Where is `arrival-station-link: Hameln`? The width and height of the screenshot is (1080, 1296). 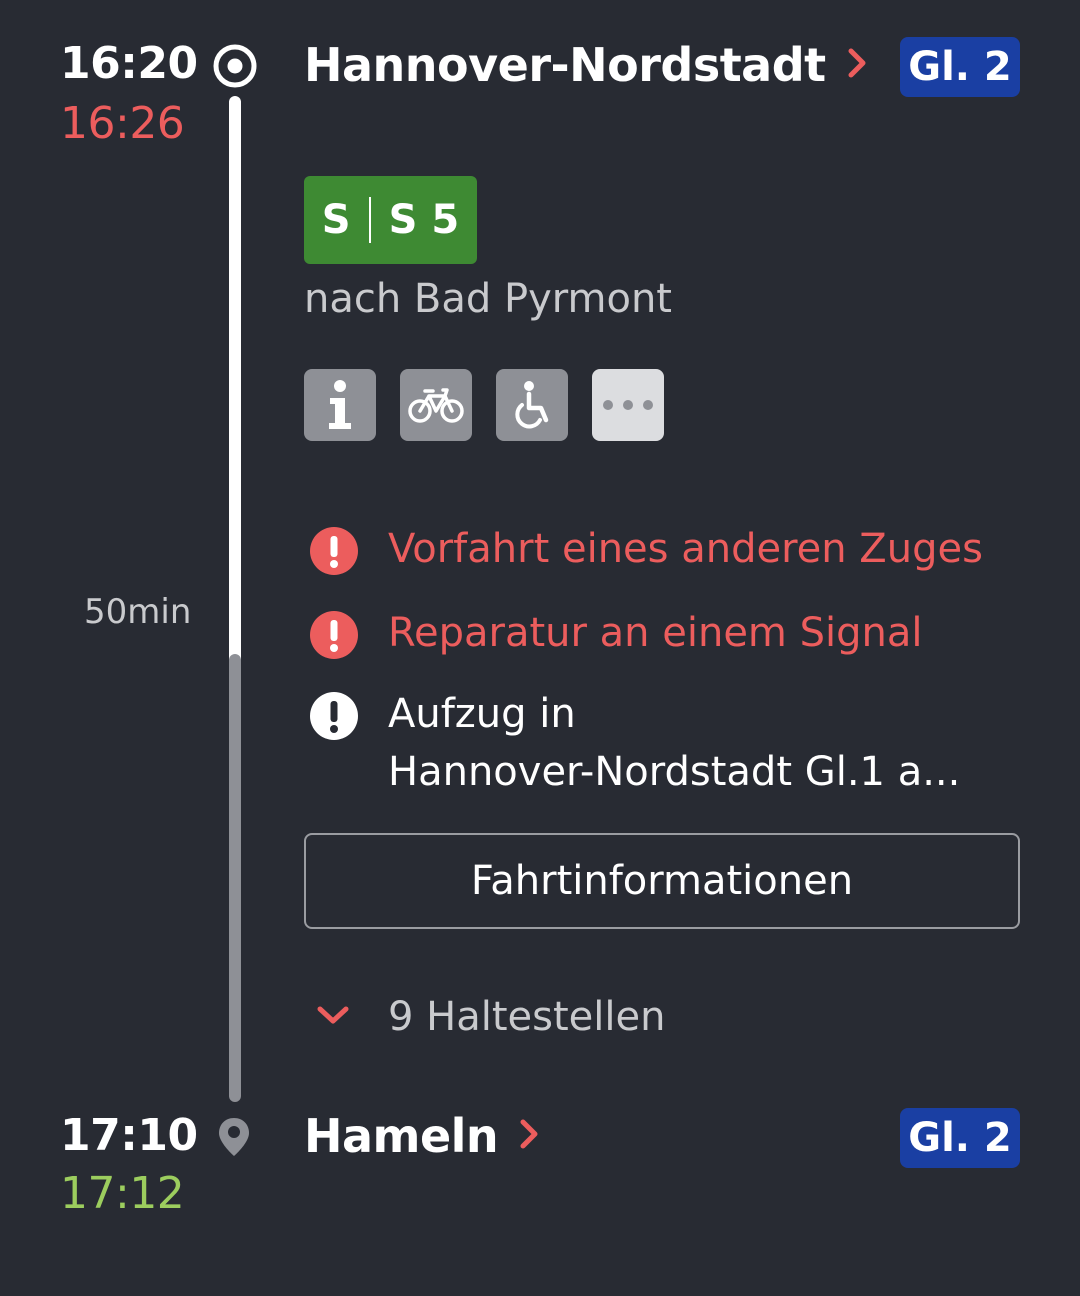 arrival-station-link: Hameln is located at coordinates (421, 1136).